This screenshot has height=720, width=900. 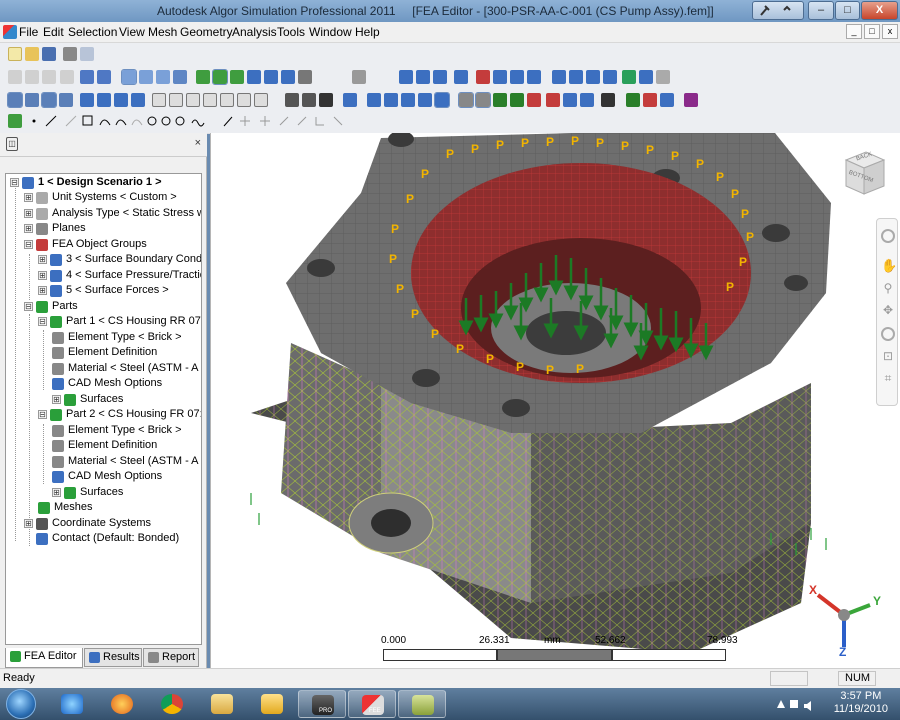 I want to click on start-button, so click(x=21, y=704).